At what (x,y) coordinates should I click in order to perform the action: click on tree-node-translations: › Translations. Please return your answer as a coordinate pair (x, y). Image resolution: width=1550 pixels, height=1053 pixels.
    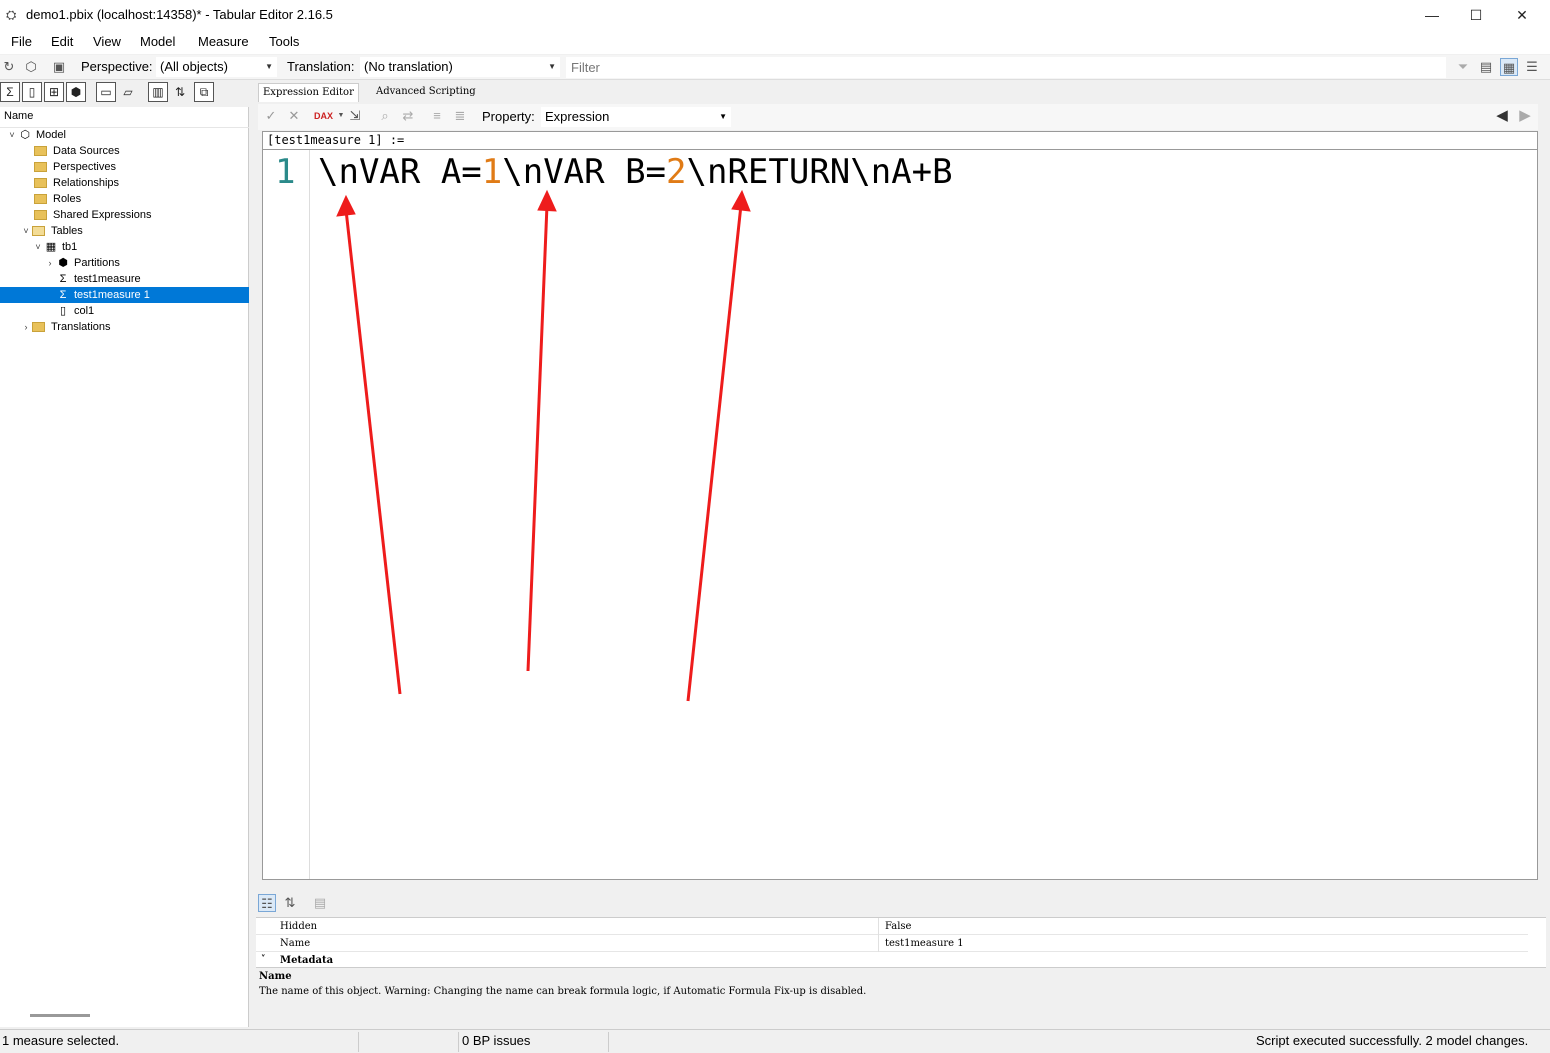
    Looking at the image, I should click on (65, 327).